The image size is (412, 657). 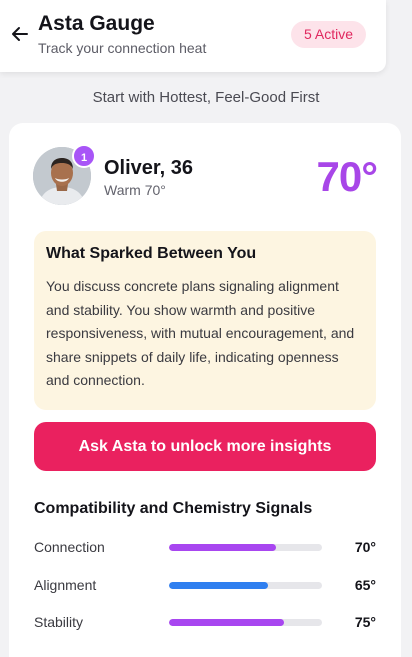 What do you see at coordinates (20, 34) in the screenshot?
I see `arrow-left-icon` at bounding box center [20, 34].